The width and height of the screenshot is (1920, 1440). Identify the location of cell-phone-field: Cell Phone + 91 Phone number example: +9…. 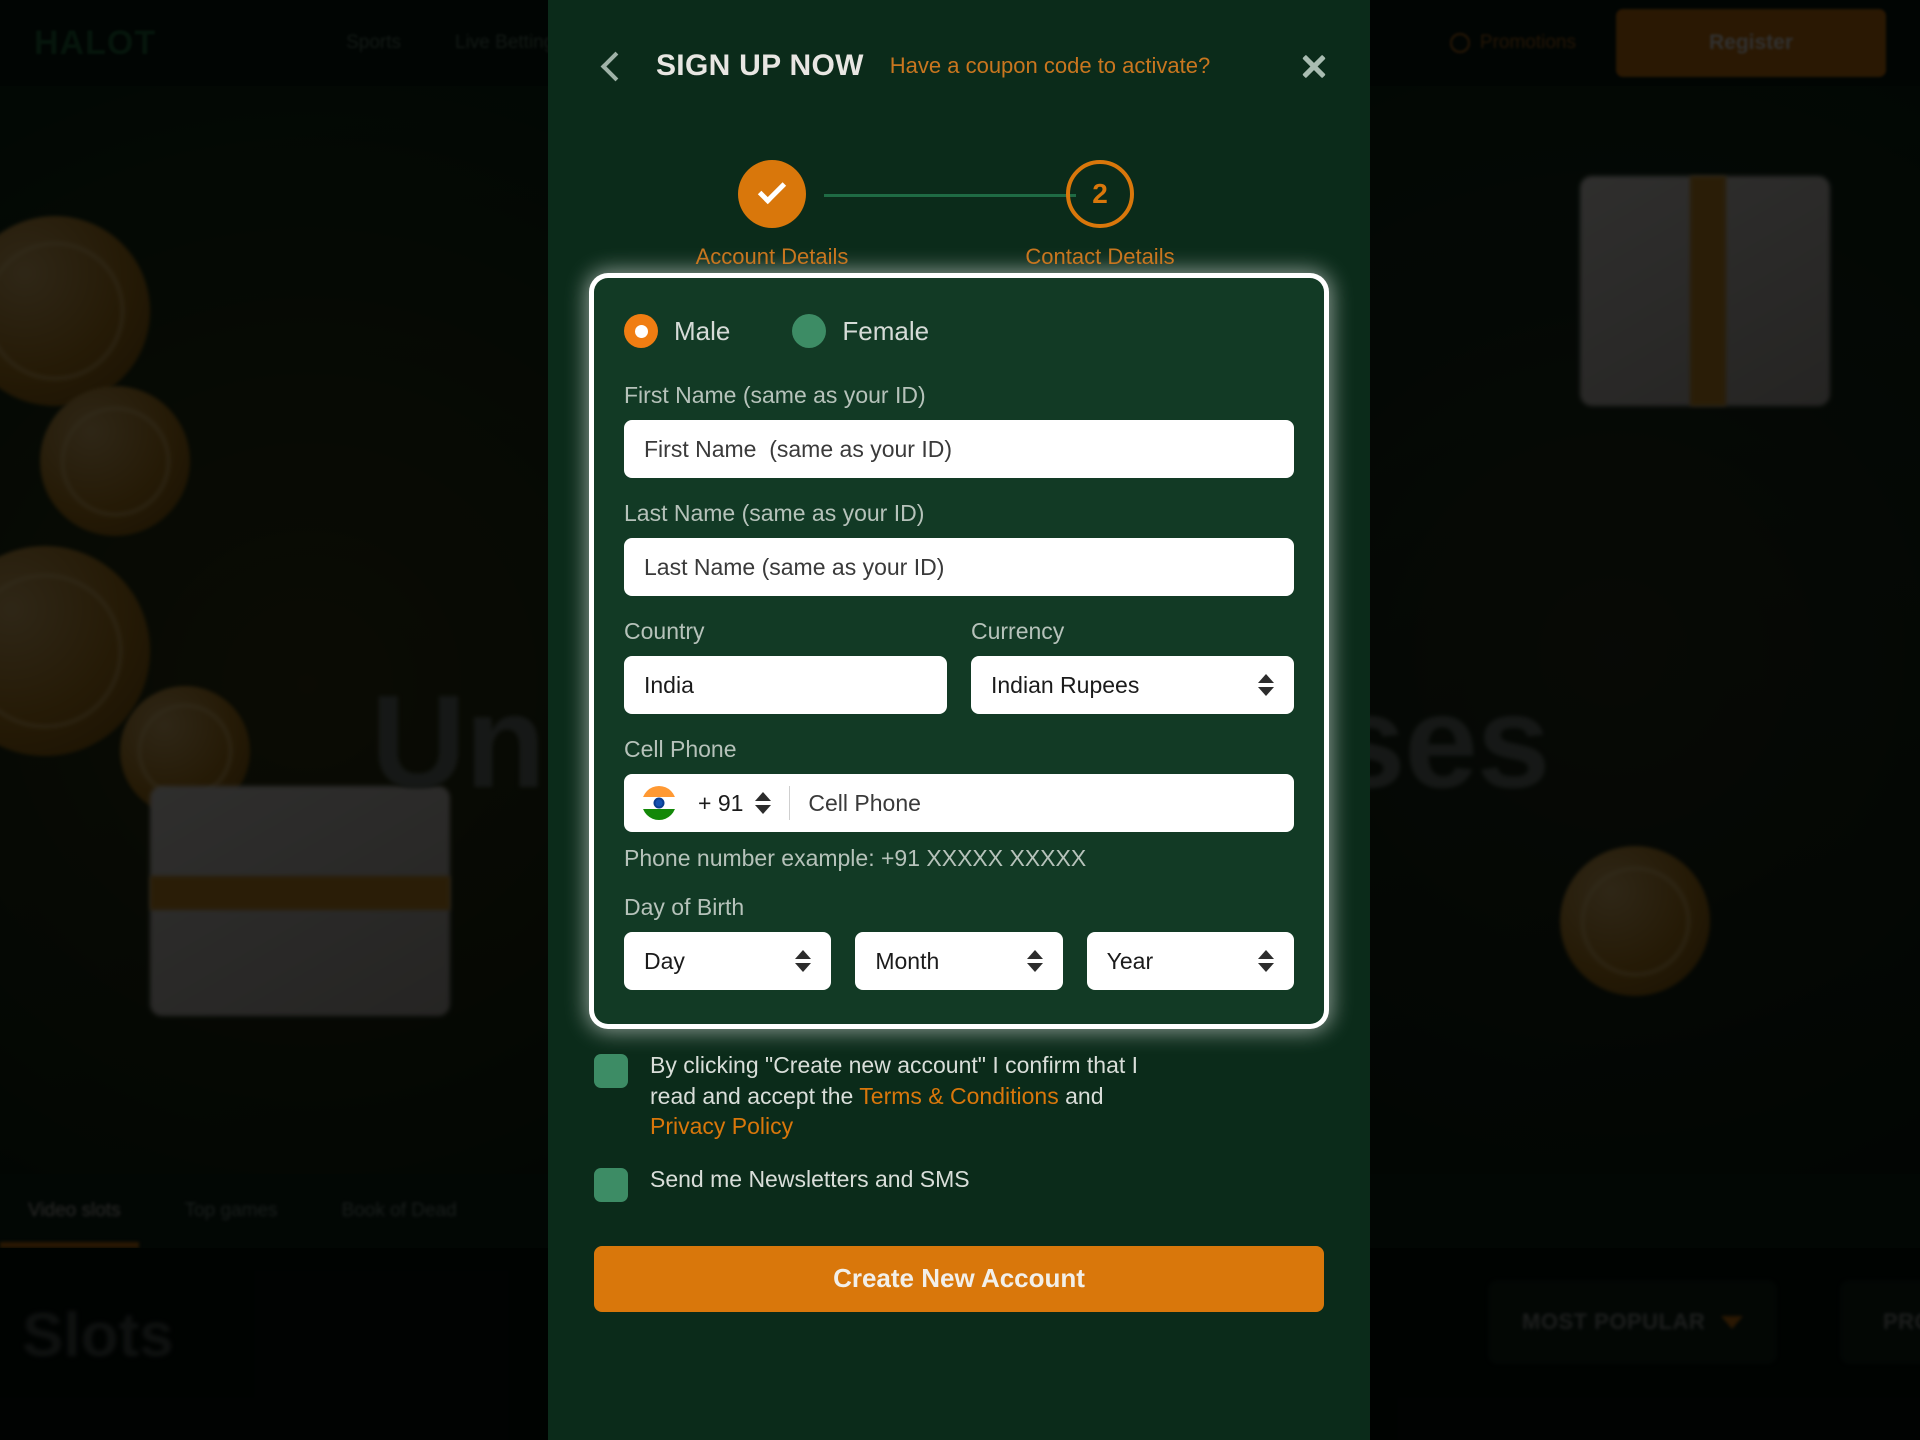
(959, 804).